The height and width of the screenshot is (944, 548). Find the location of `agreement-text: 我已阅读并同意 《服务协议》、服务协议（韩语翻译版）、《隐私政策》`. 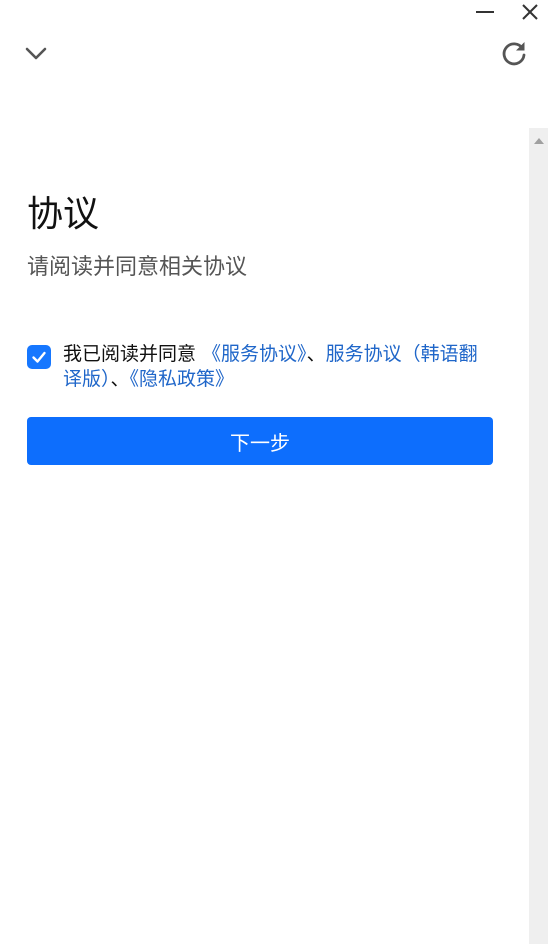

agreement-text: 我已阅读并同意 《服务协议》、服务协议（韩语翻译版）、《隐私政策》 is located at coordinates (279, 367).